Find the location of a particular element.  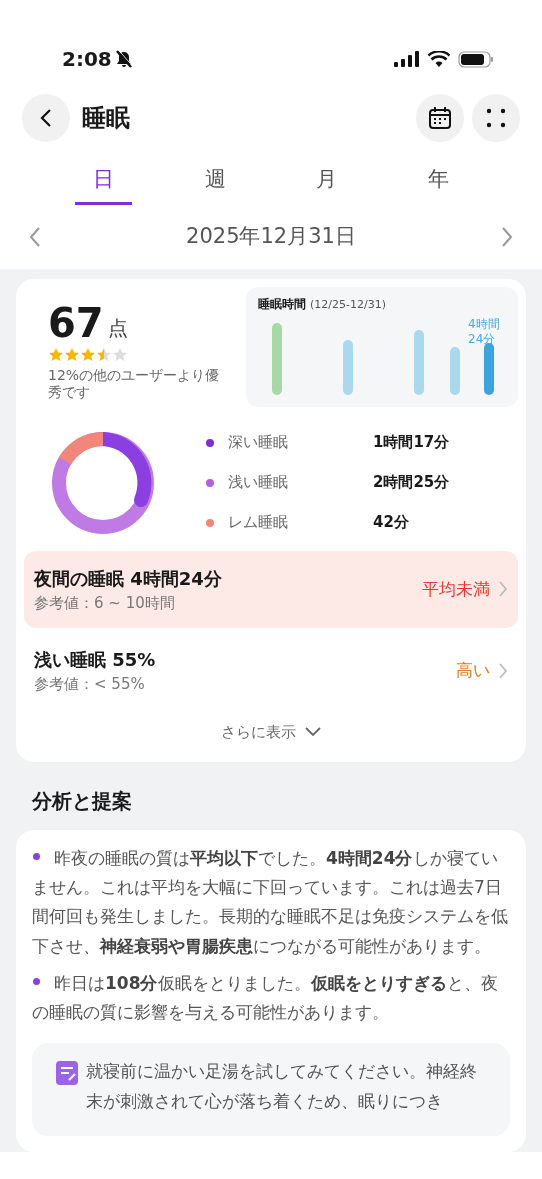

stage-name: 深い睡眠 is located at coordinates (258, 443).